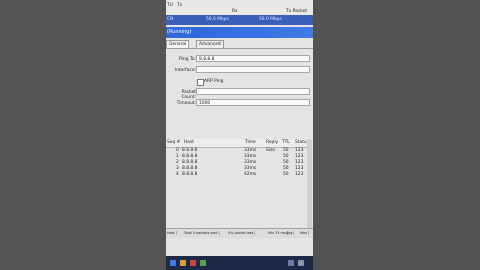  What do you see at coordinates (200, 82) in the screenshot?
I see `arp-ping-checkbox` at bounding box center [200, 82].